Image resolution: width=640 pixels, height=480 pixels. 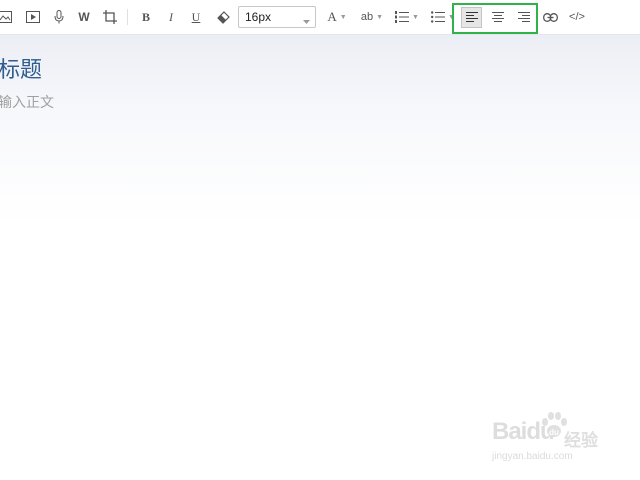 I want to click on microphone-icon, so click(x=59, y=17).